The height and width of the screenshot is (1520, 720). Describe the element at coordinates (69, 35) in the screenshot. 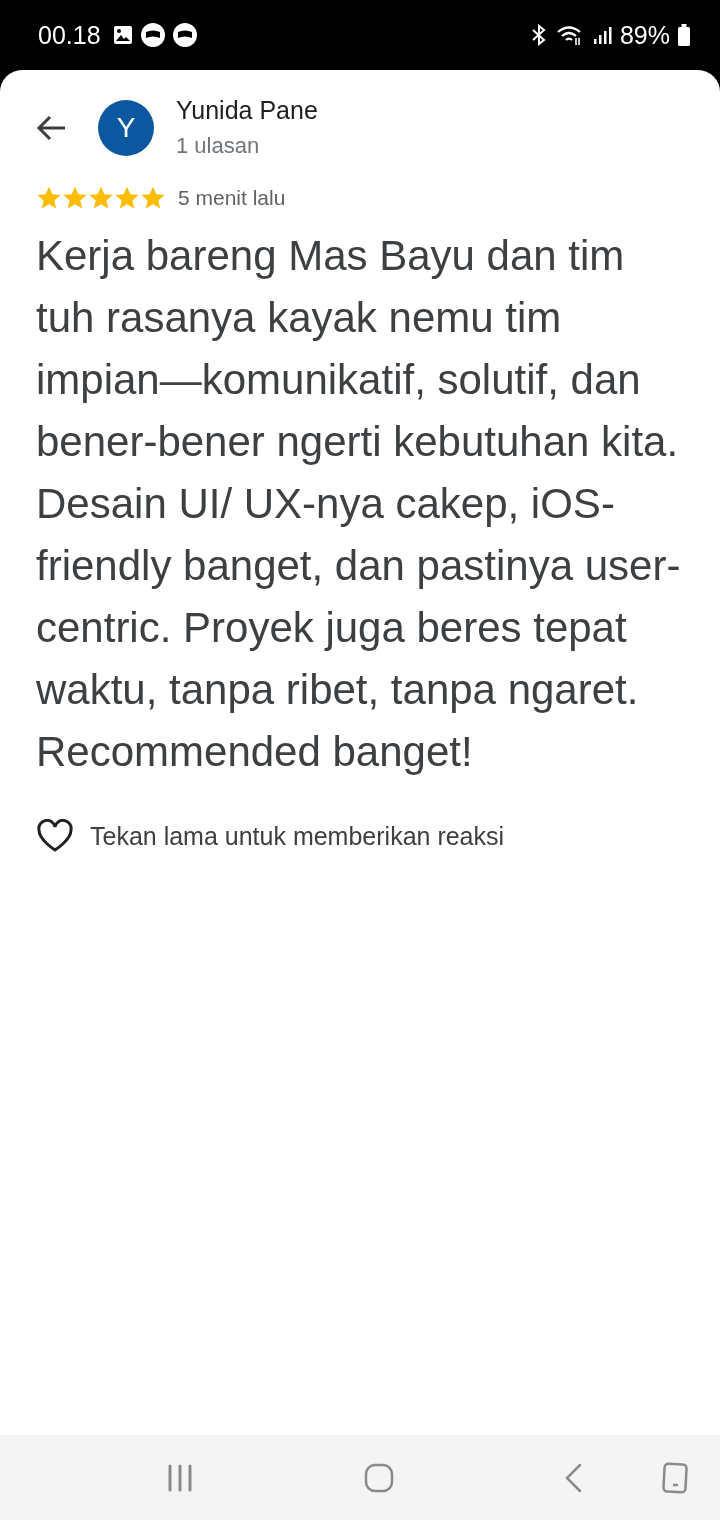

I see `status-time: 00.18` at that location.